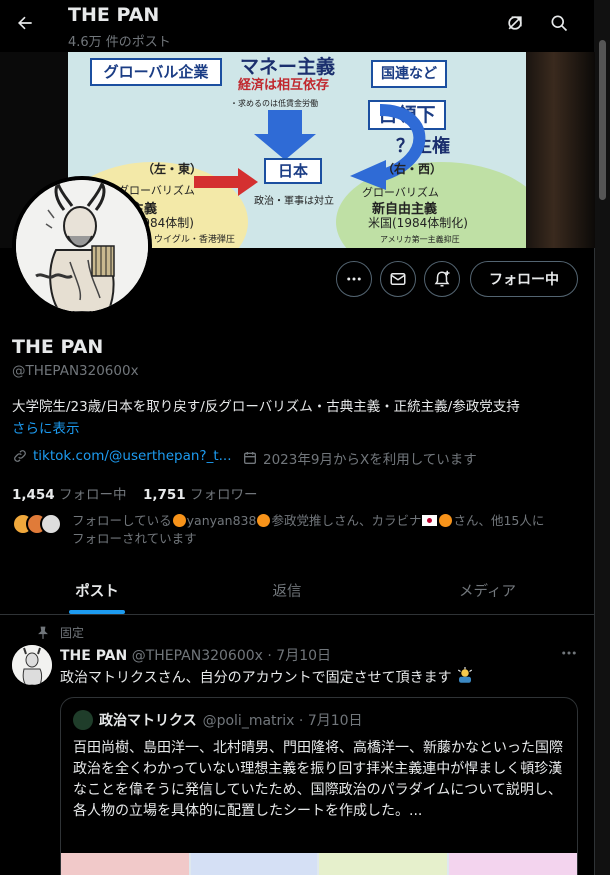 This screenshot has height=875, width=610. I want to click on back-button, so click(25, 23).